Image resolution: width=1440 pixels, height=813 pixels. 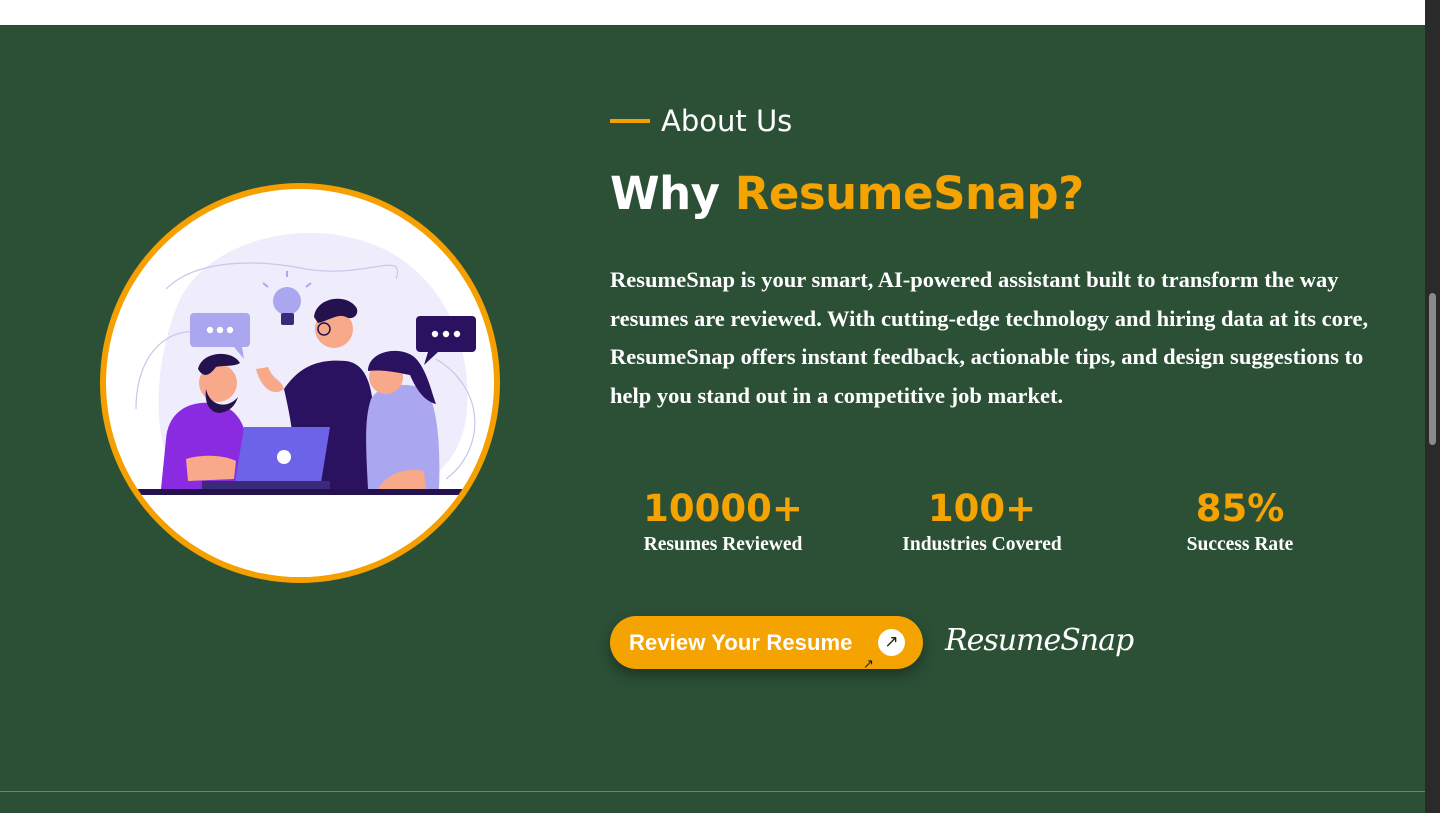 I want to click on stat-label: Success Rate, so click(x=1240, y=544).